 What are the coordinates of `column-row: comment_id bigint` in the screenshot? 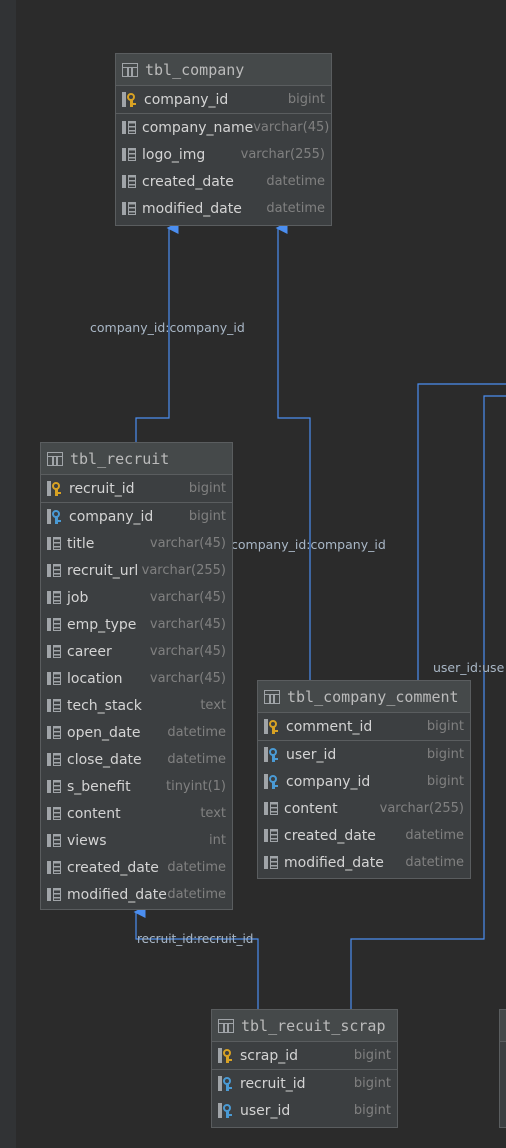 It's located at (364, 727).